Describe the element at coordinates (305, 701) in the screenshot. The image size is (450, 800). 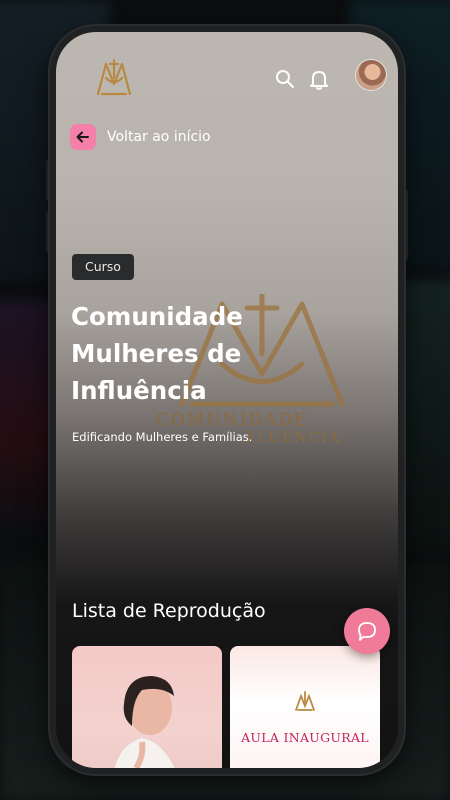
I see `aula-logo-icon` at that location.